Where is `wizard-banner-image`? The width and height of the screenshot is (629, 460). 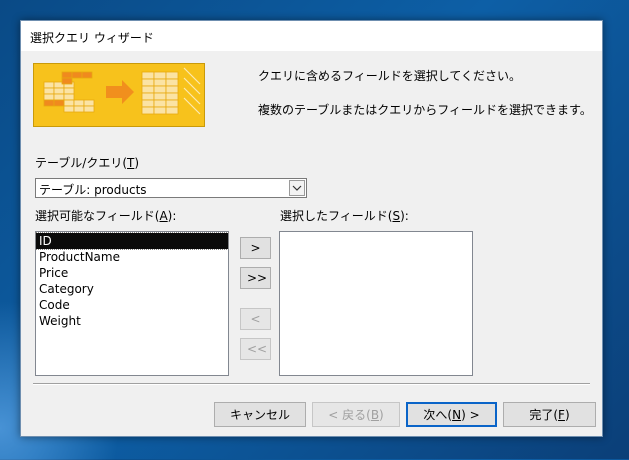
wizard-banner-image is located at coordinates (119, 95).